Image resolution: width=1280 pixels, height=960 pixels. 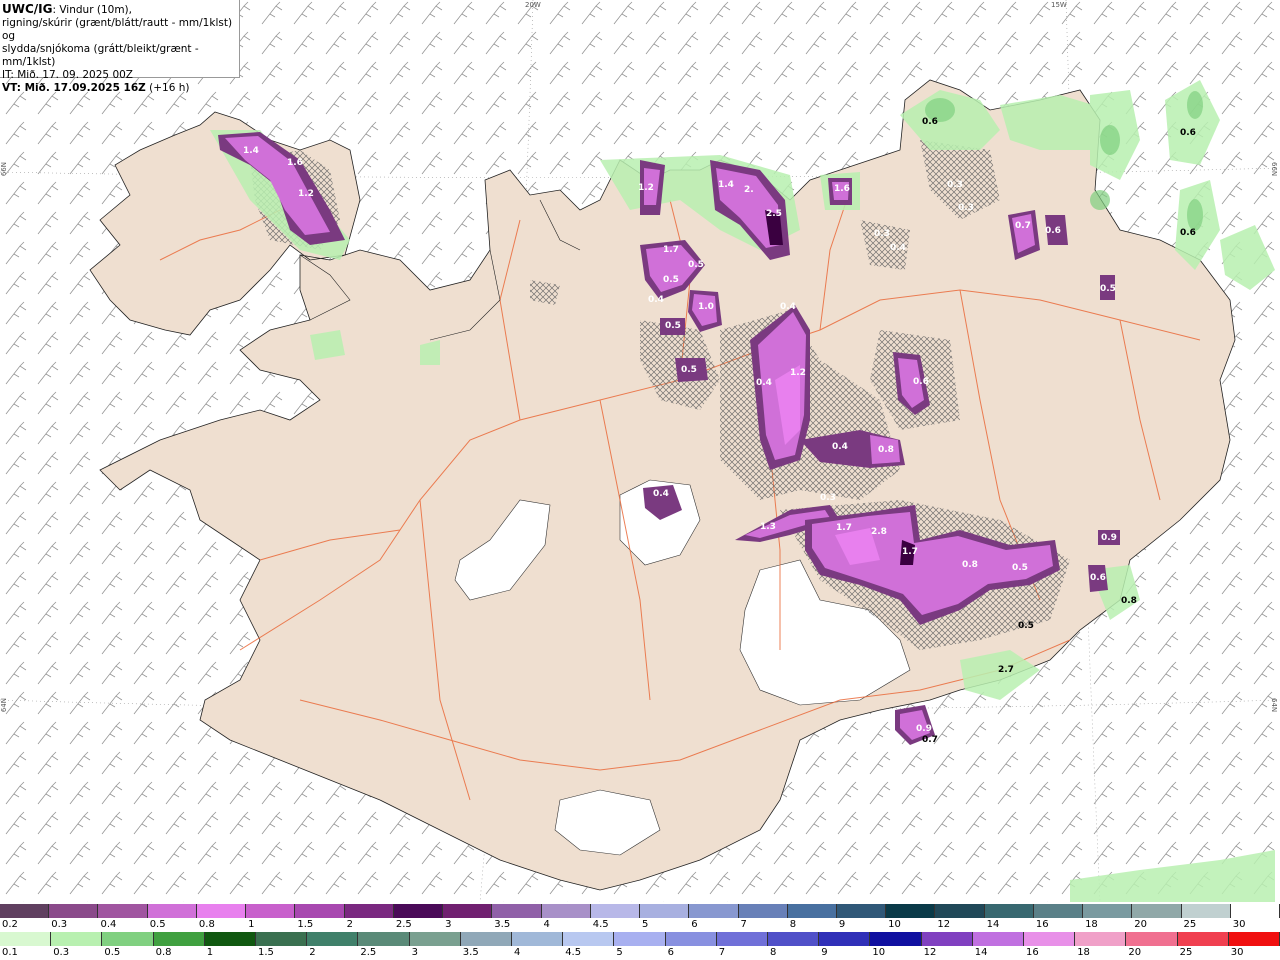 I want to click on rain-scale-label: 6, so click(x=670, y=952).